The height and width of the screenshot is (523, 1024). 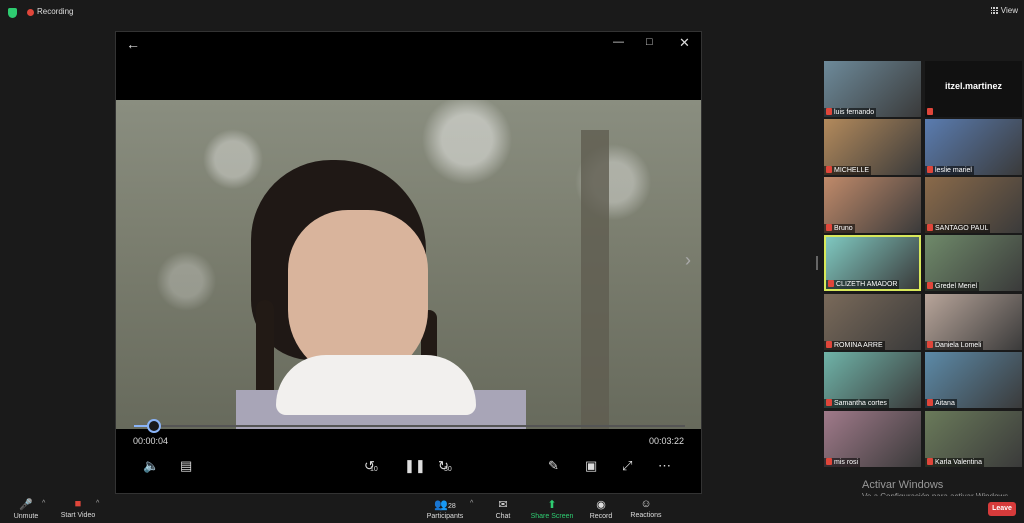 What do you see at coordinates (512, 13) in the screenshot?
I see `top-bar: Recording View` at bounding box center [512, 13].